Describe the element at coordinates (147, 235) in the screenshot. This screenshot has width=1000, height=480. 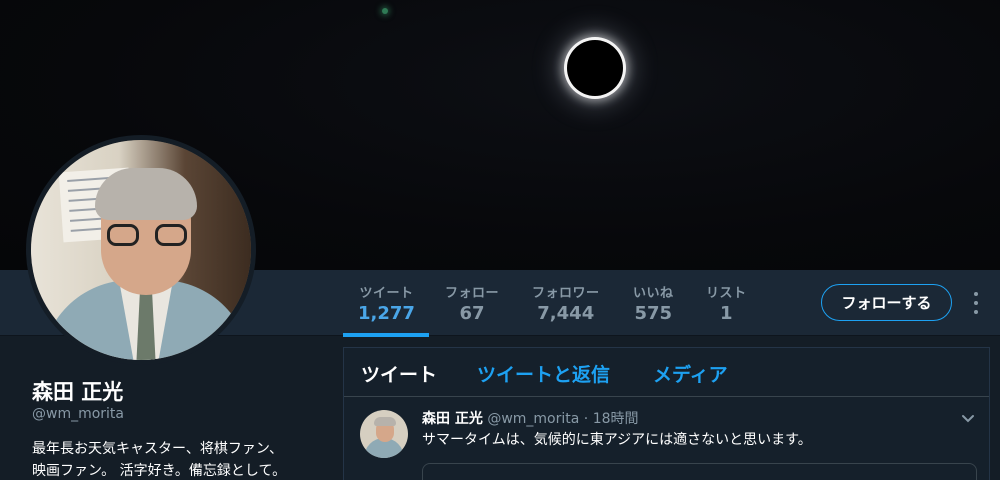
I see `avatar-glasses` at that location.